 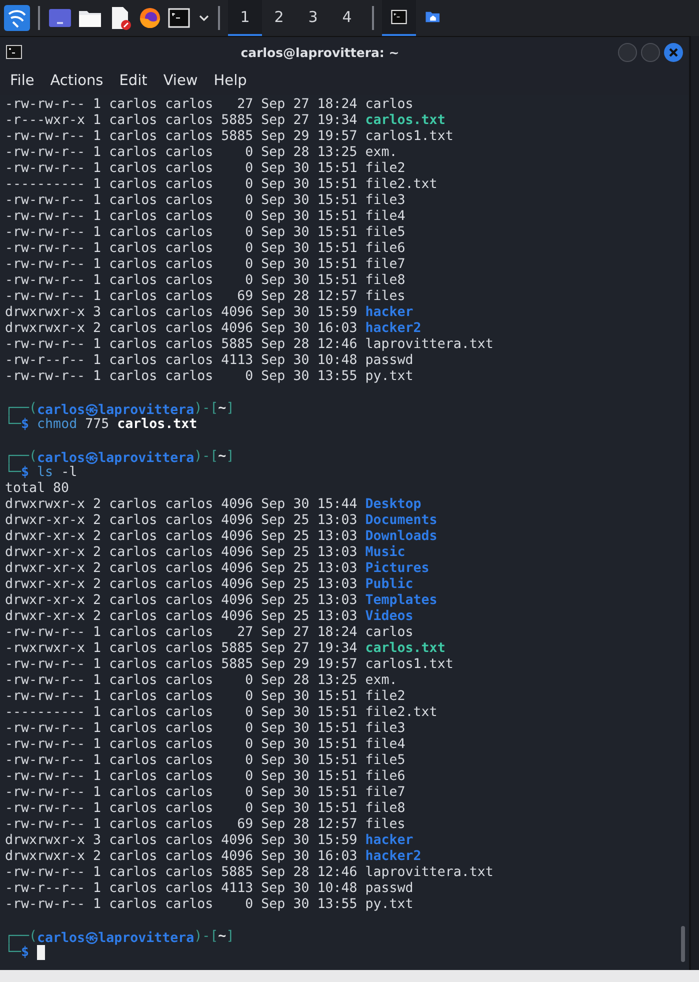 What do you see at coordinates (141, 425) in the screenshot?
I see `command-arguments: 775 carlos.txt` at bounding box center [141, 425].